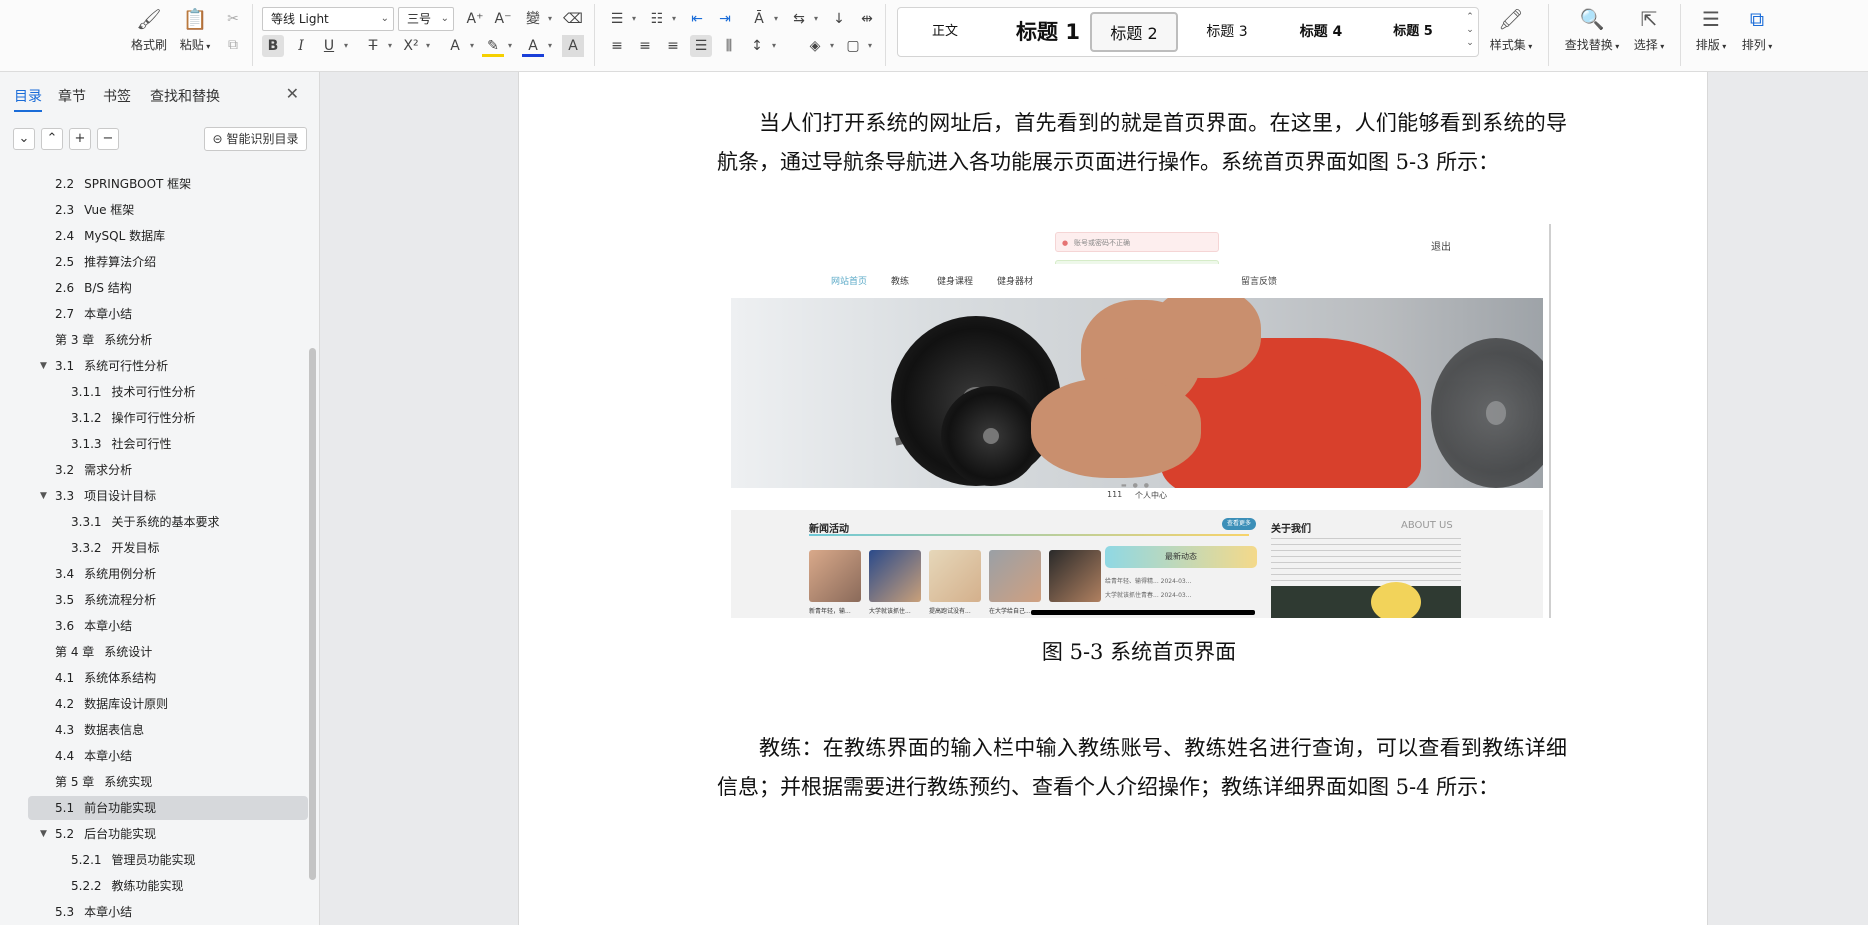 This screenshot has height=925, width=1868. What do you see at coordinates (93, 626) in the screenshot?
I see `toc-item: 3.6 本章小结` at bounding box center [93, 626].